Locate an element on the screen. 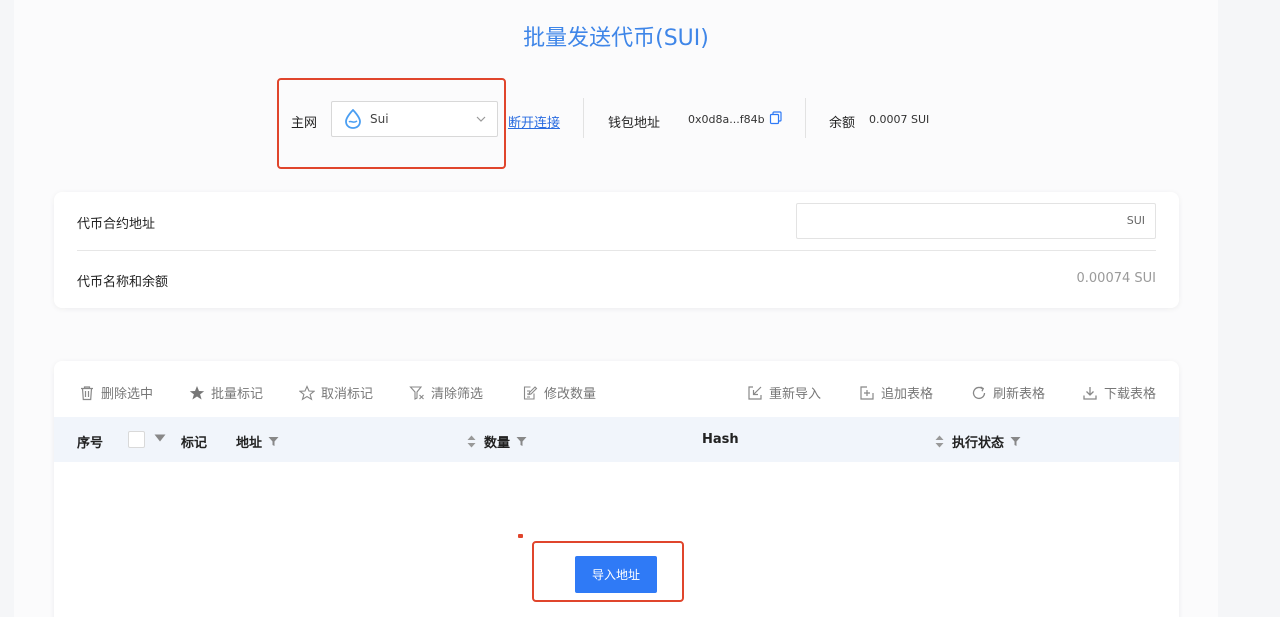 The image size is (1280, 617). refresh-table-button: 刷新表格 is located at coordinates (1008, 392).